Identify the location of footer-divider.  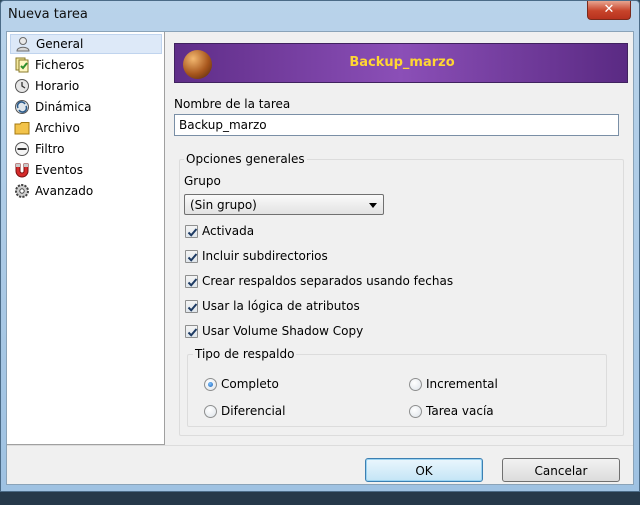
(320, 445).